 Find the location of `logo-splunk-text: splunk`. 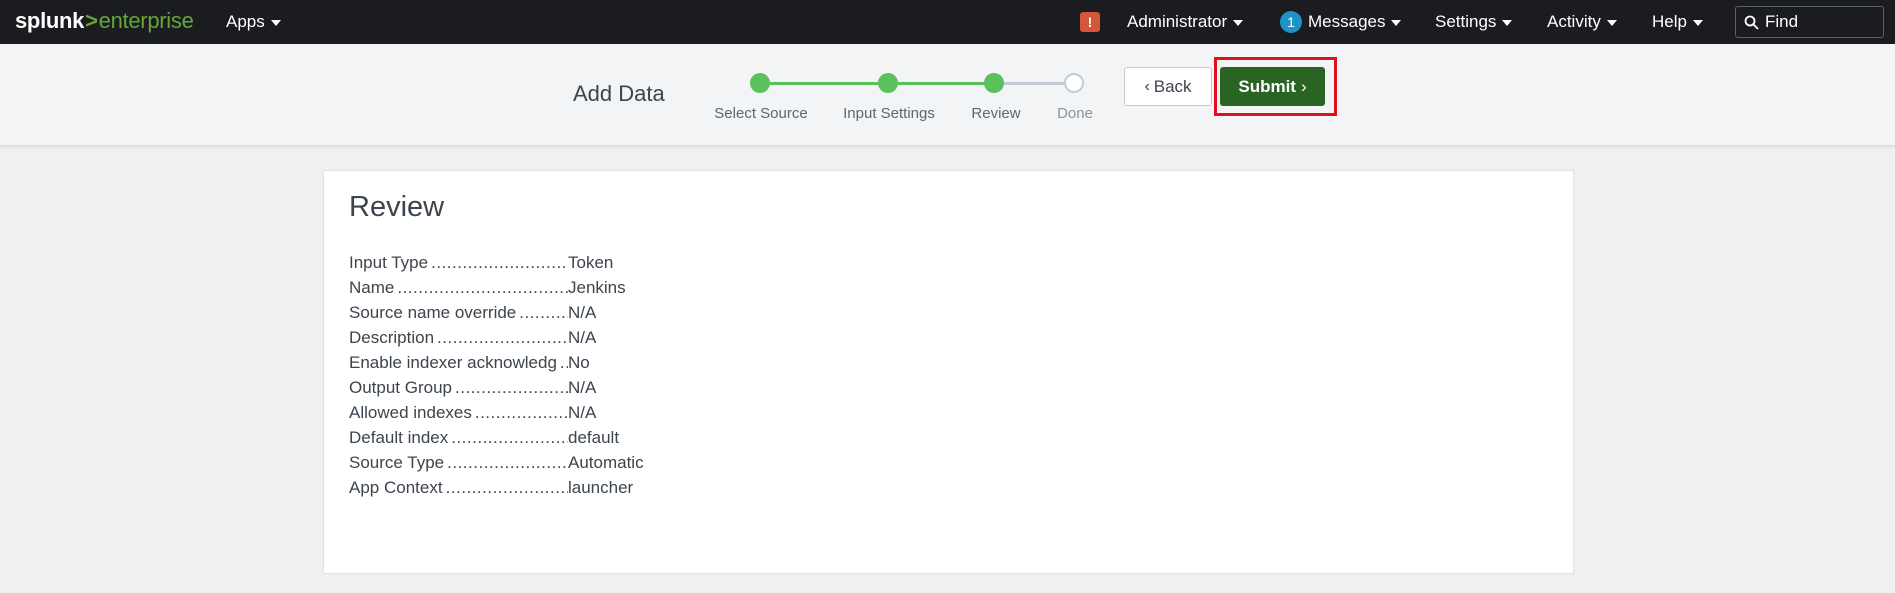

logo-splunk-text: splunk is located at coordinates (50, 20).